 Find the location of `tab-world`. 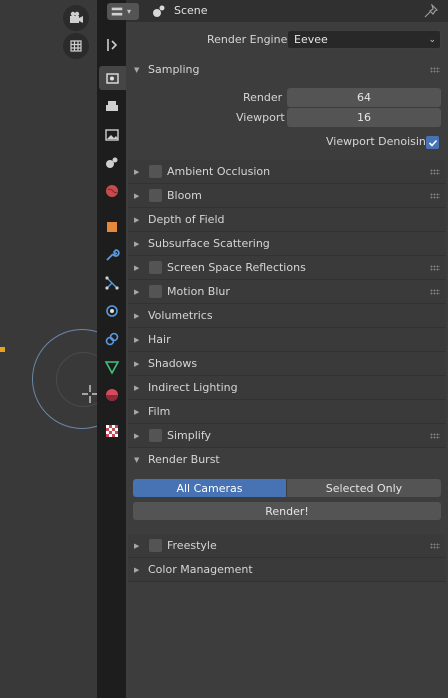

tab-world is located at coordinates (112, 191).